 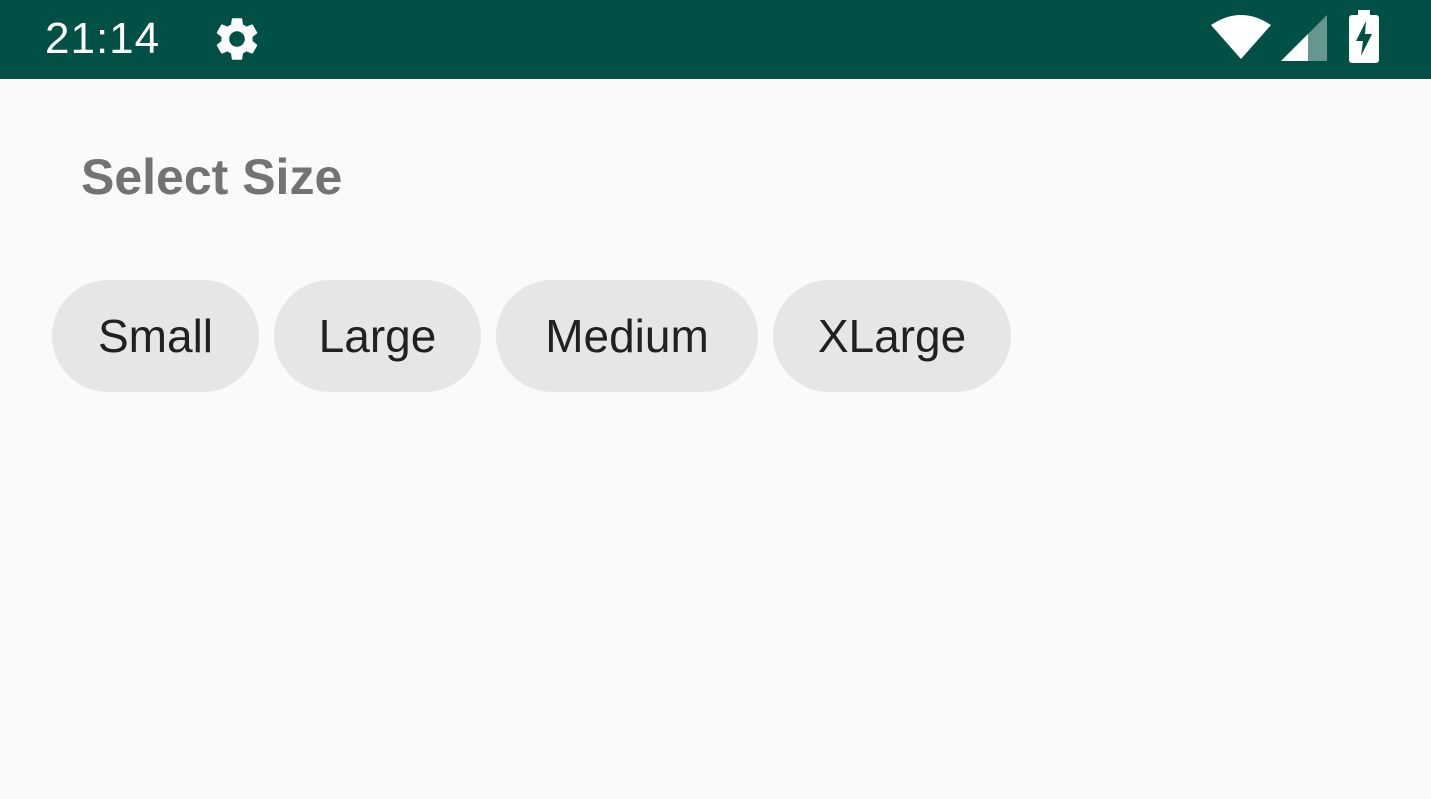 I want to click on gear-icon, so click(x=237, y=39).